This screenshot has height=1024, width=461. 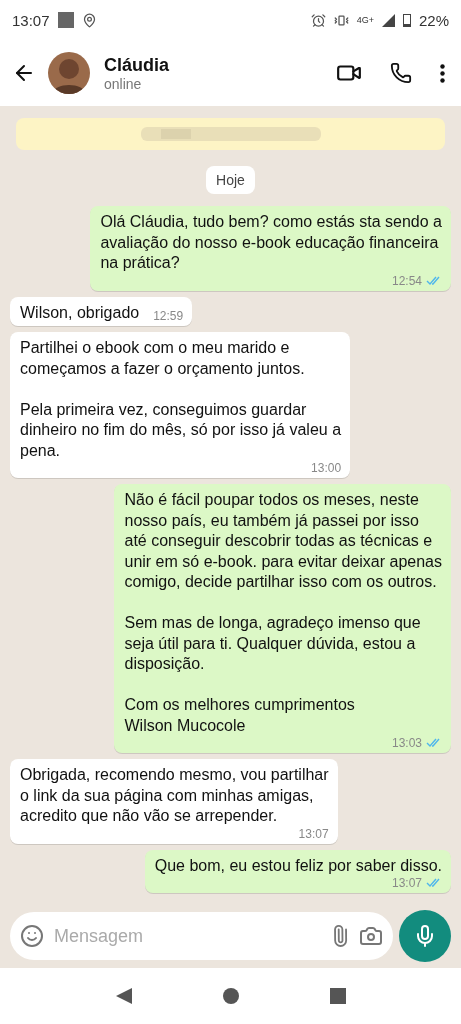 What do you see at coordinates (123, 83) in the screenshot?
I see `contact-status: online` at bounding box center [123, 83].